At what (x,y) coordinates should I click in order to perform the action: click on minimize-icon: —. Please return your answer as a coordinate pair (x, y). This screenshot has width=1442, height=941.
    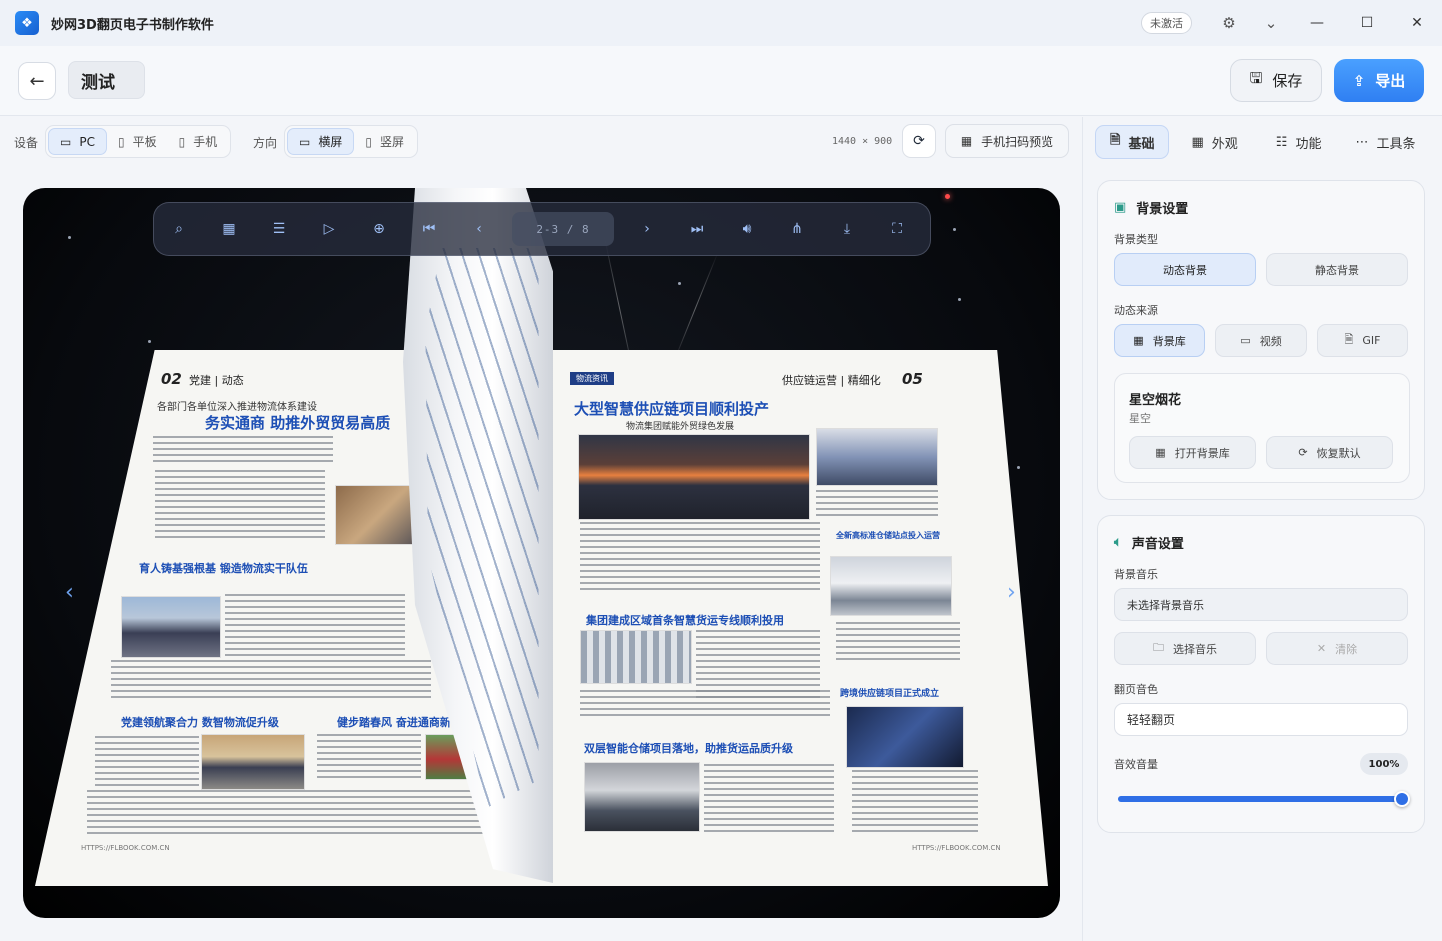
    Looking at the image, I should click on (1317, 23).